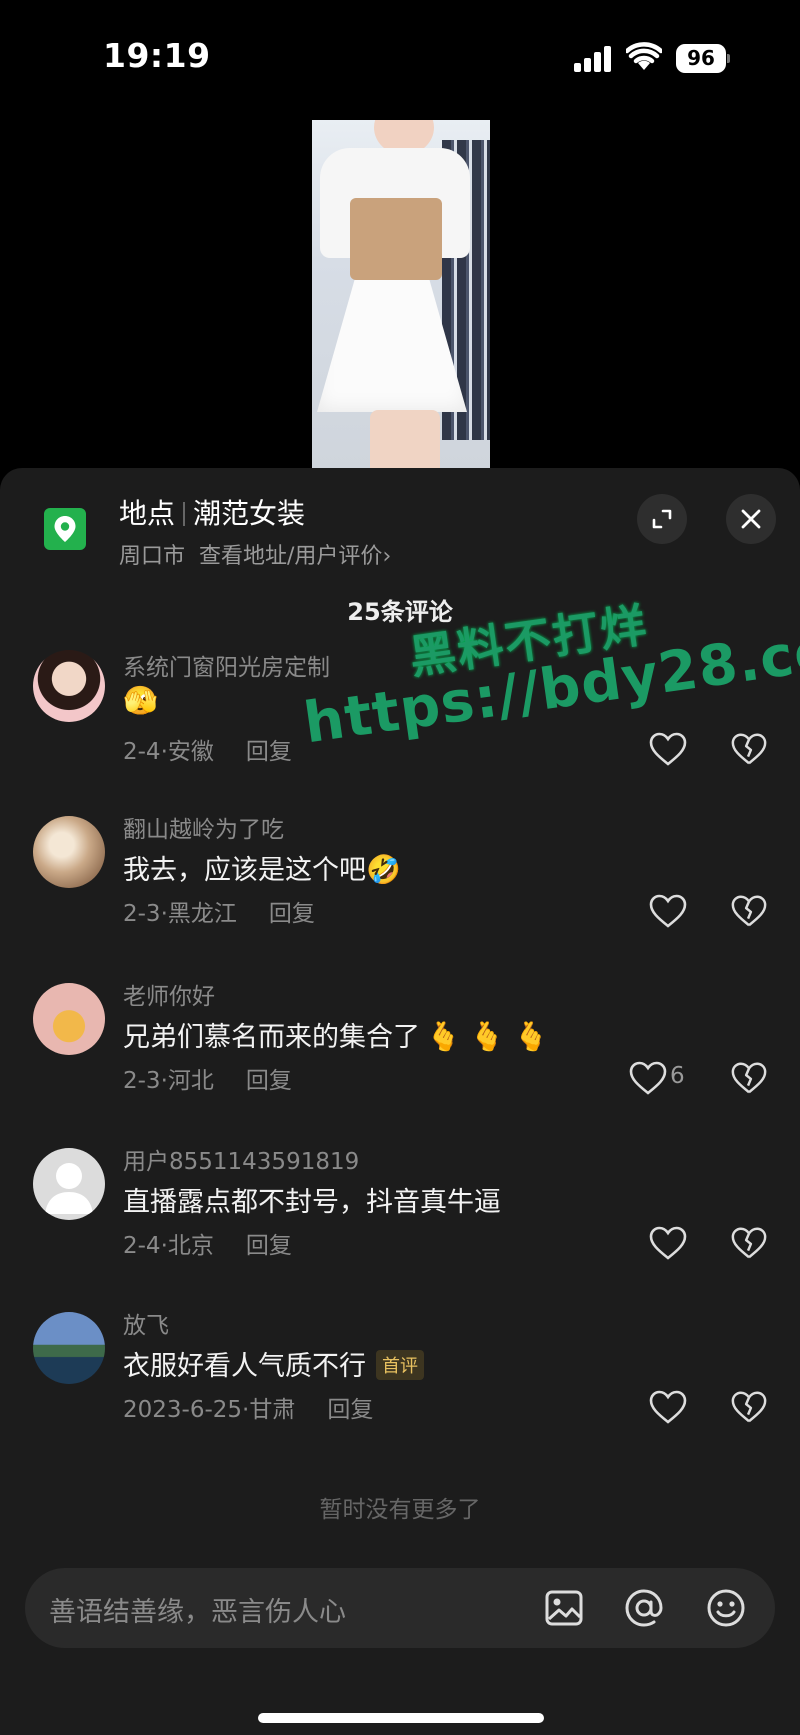  I want to click on comment-text: 衣服好看人气质不行 首评, so click(273, 1363).